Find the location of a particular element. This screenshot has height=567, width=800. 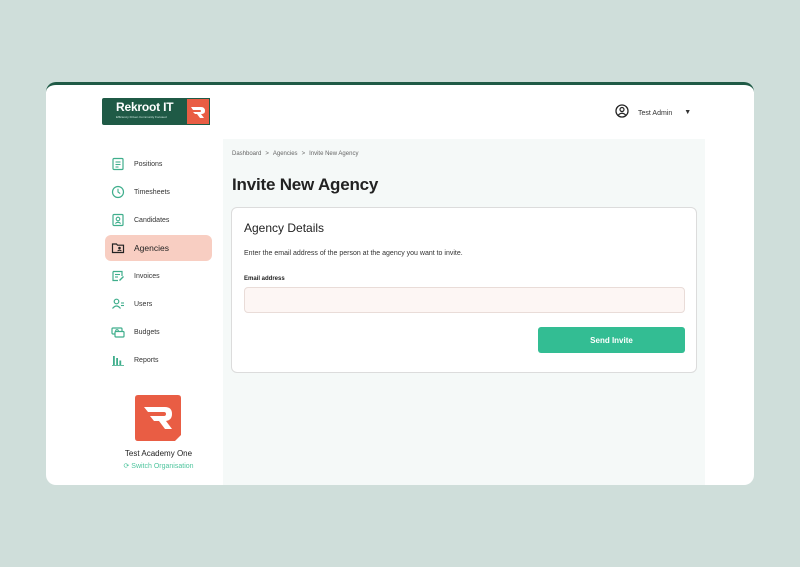

brand-name: Rekroot IT is located at coordinates (145, 107).